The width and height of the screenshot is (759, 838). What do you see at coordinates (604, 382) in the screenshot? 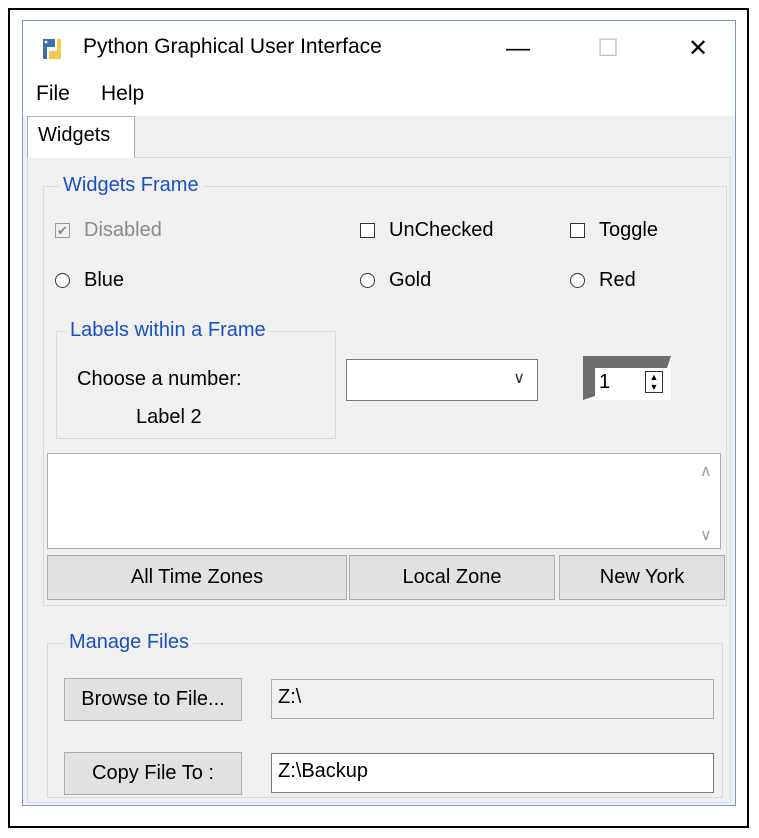
I see `spinbox-value: 1` at bounding box center [604, 382].